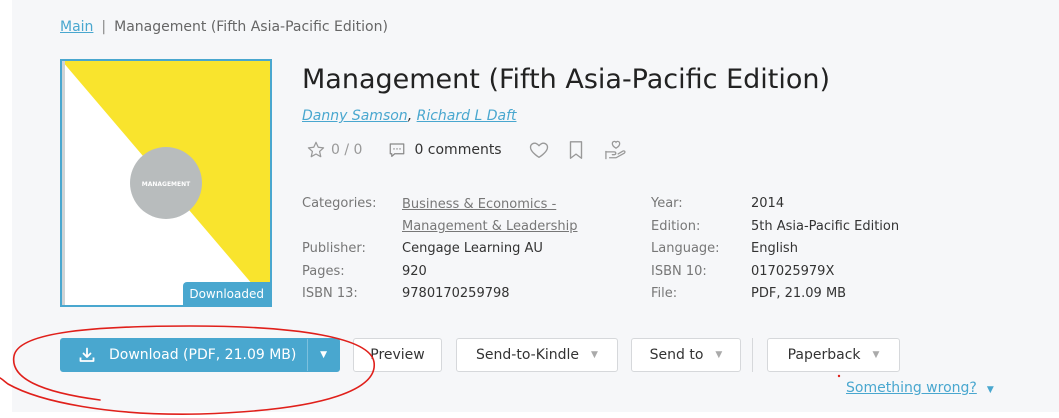 The height and width of the screenshot is (418, 1059). I want to click on detail-row-isbn10: ISBN 10: 017025979X, so click(775, 273).